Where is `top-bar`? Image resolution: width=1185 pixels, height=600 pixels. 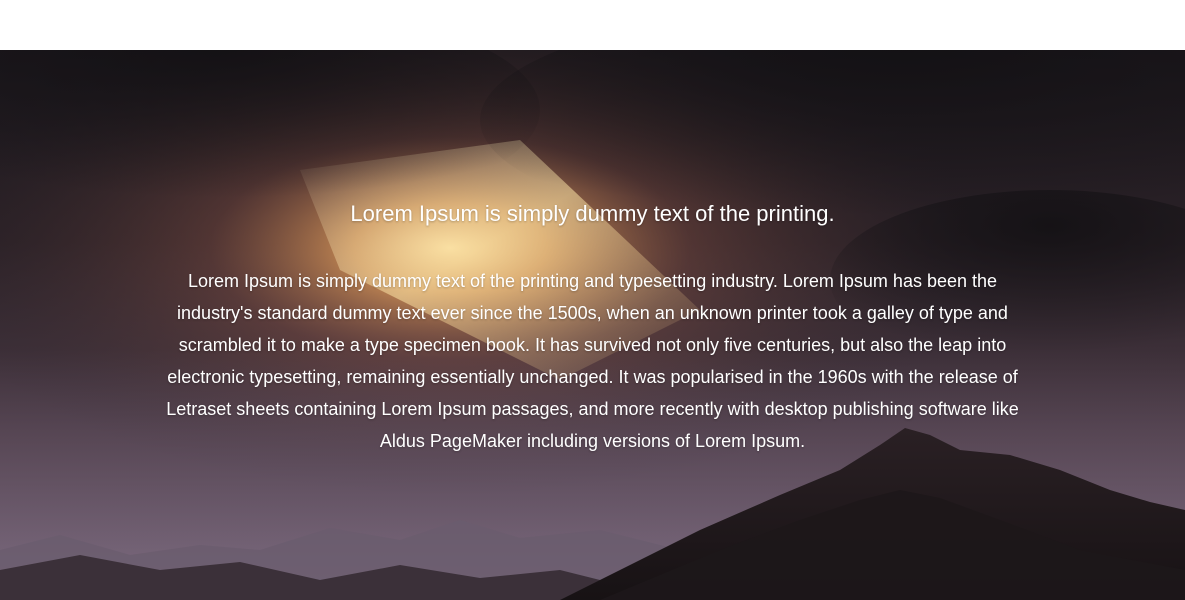 top-bar is located at coordinates (592, 25).